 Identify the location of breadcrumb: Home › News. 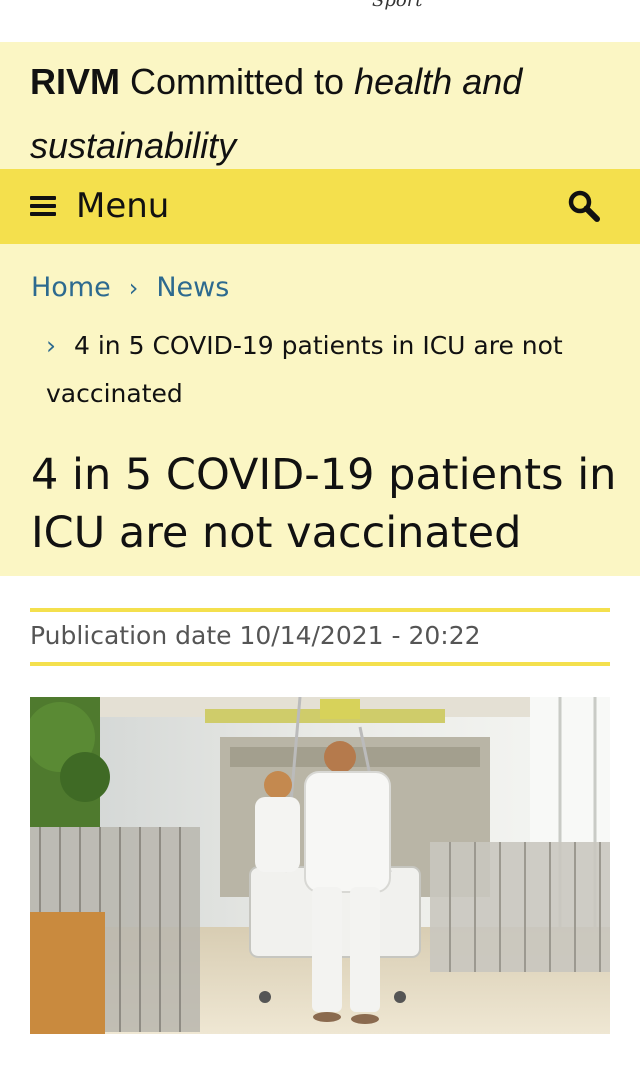
(130, 287).